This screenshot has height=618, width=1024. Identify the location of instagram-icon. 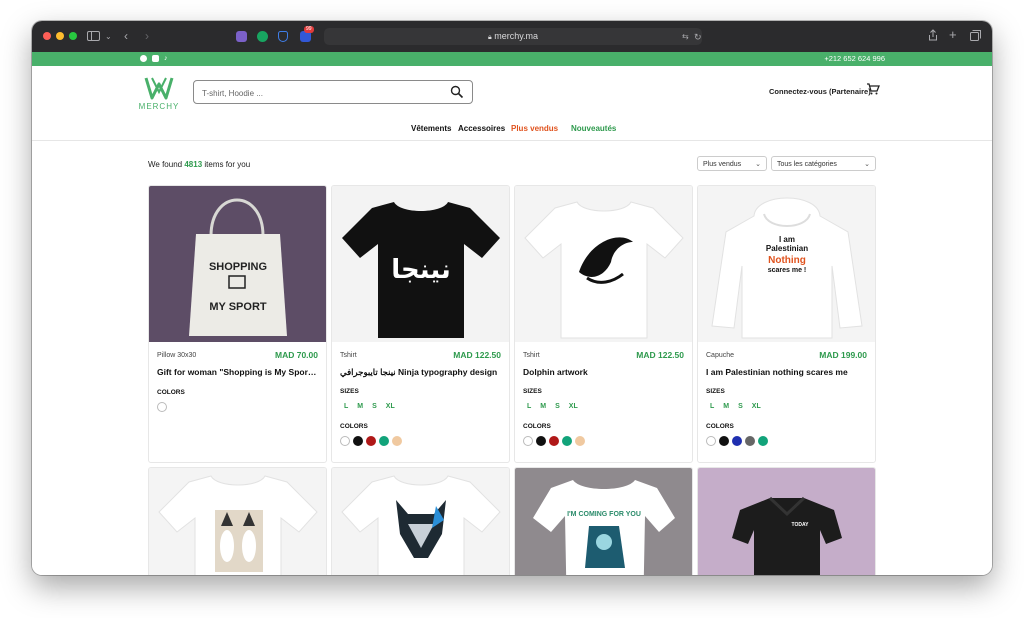
(155, 58).